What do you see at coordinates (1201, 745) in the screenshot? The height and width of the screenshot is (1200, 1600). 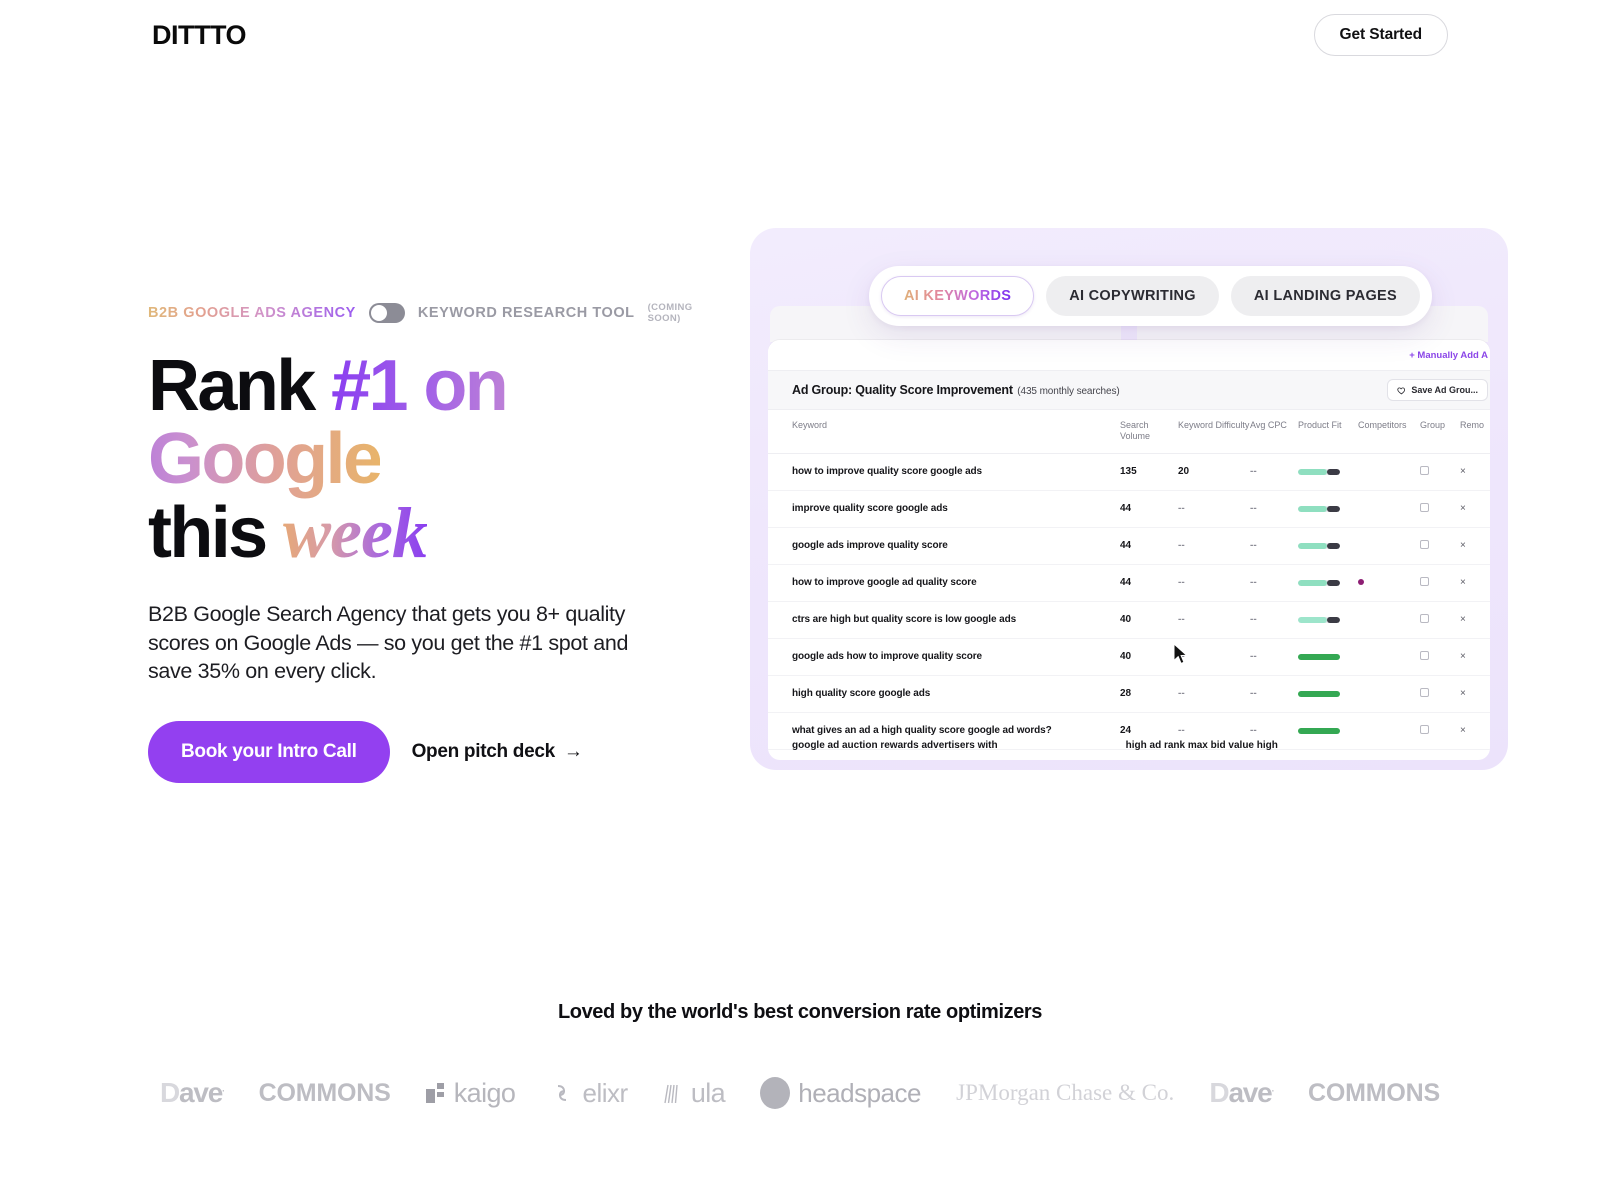 I see `partial-row-right: high ad rank max bid value high` at bounding box center [1201, 745].